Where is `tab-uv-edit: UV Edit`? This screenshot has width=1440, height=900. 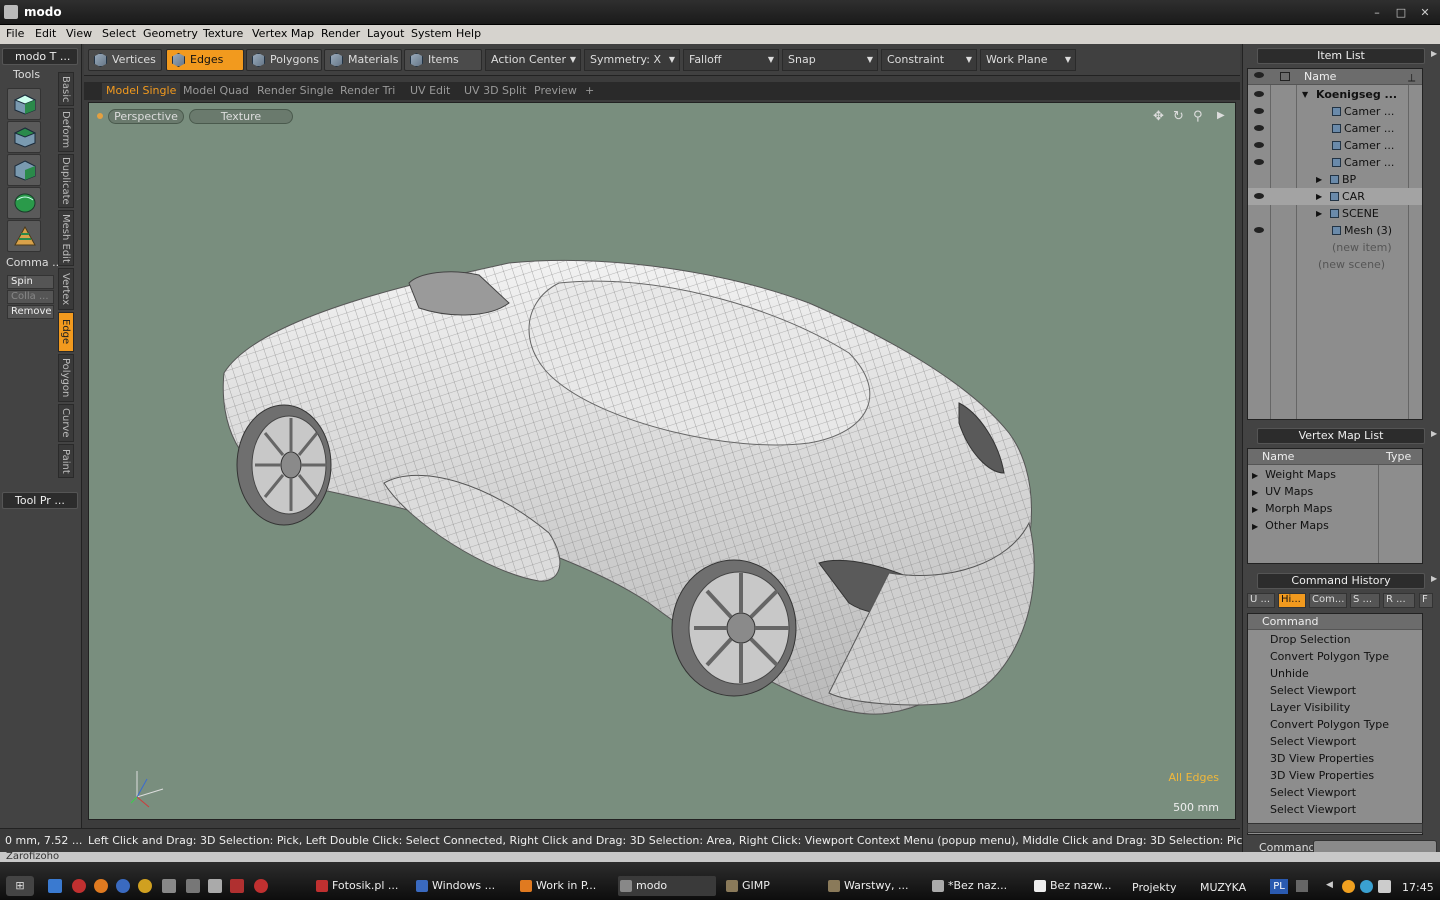
tab-uv-edit: UV Edit is located at coordinates (430, 91).